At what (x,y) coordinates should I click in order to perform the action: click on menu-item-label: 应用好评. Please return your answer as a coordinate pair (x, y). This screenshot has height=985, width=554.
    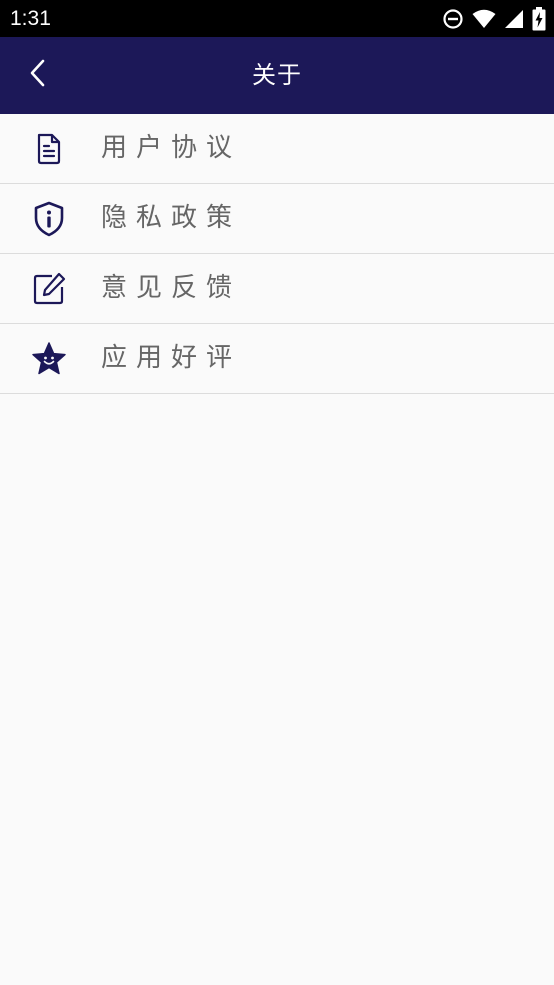
    Looking at the image, I should click on (171, 358).